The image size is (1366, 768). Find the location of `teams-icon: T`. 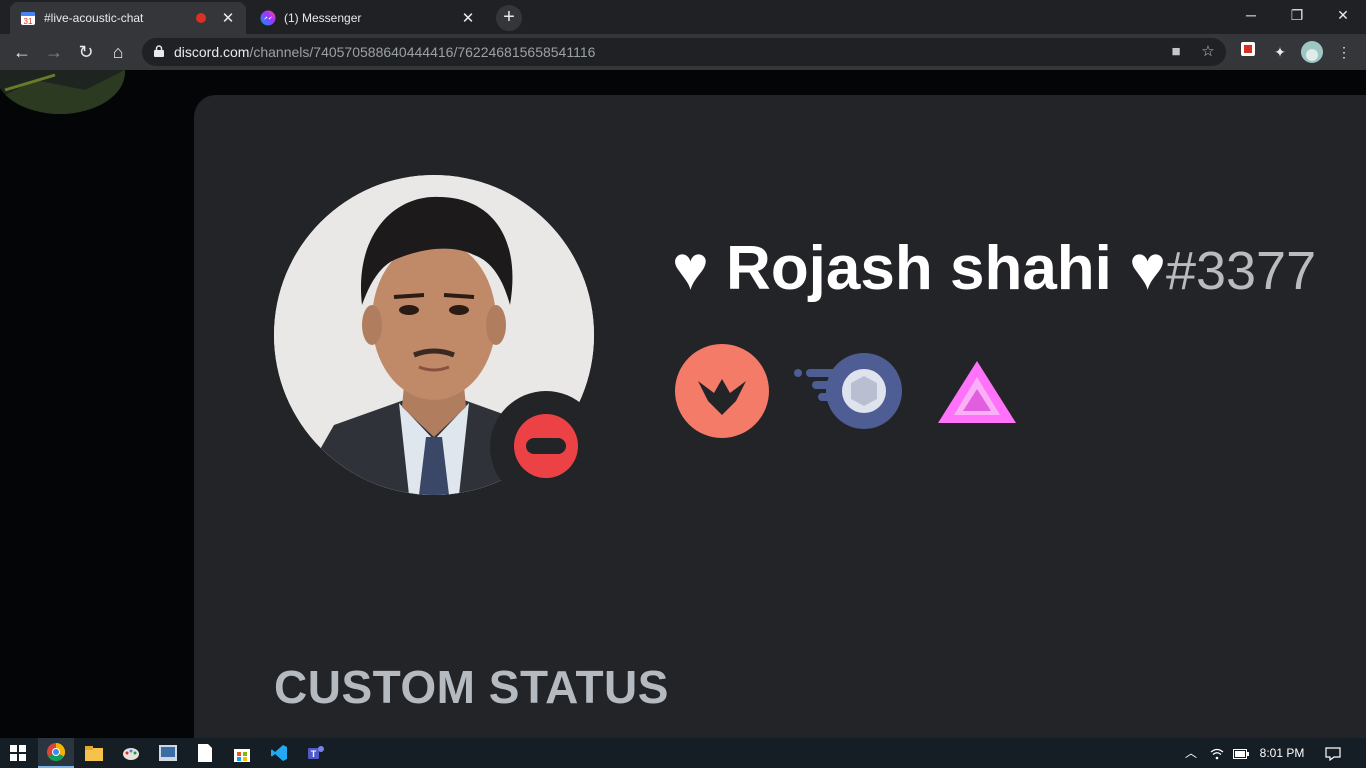

teams-icon: T is located at coordinates (316, 753).